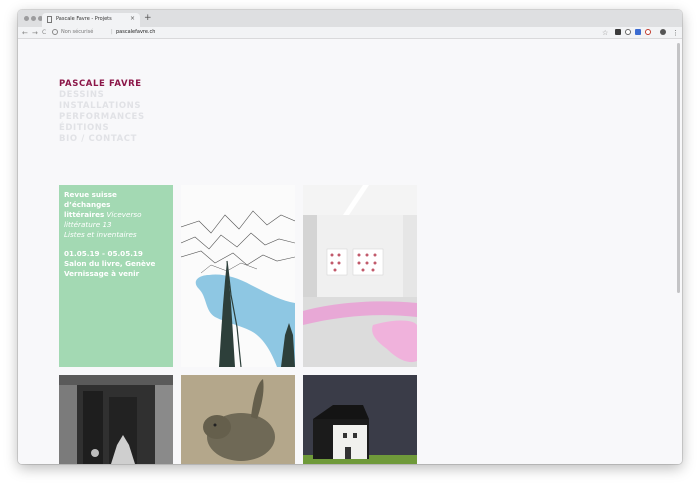 This screenshot has height=488, width=700. I want to click on archway-image, so click(116, 419).